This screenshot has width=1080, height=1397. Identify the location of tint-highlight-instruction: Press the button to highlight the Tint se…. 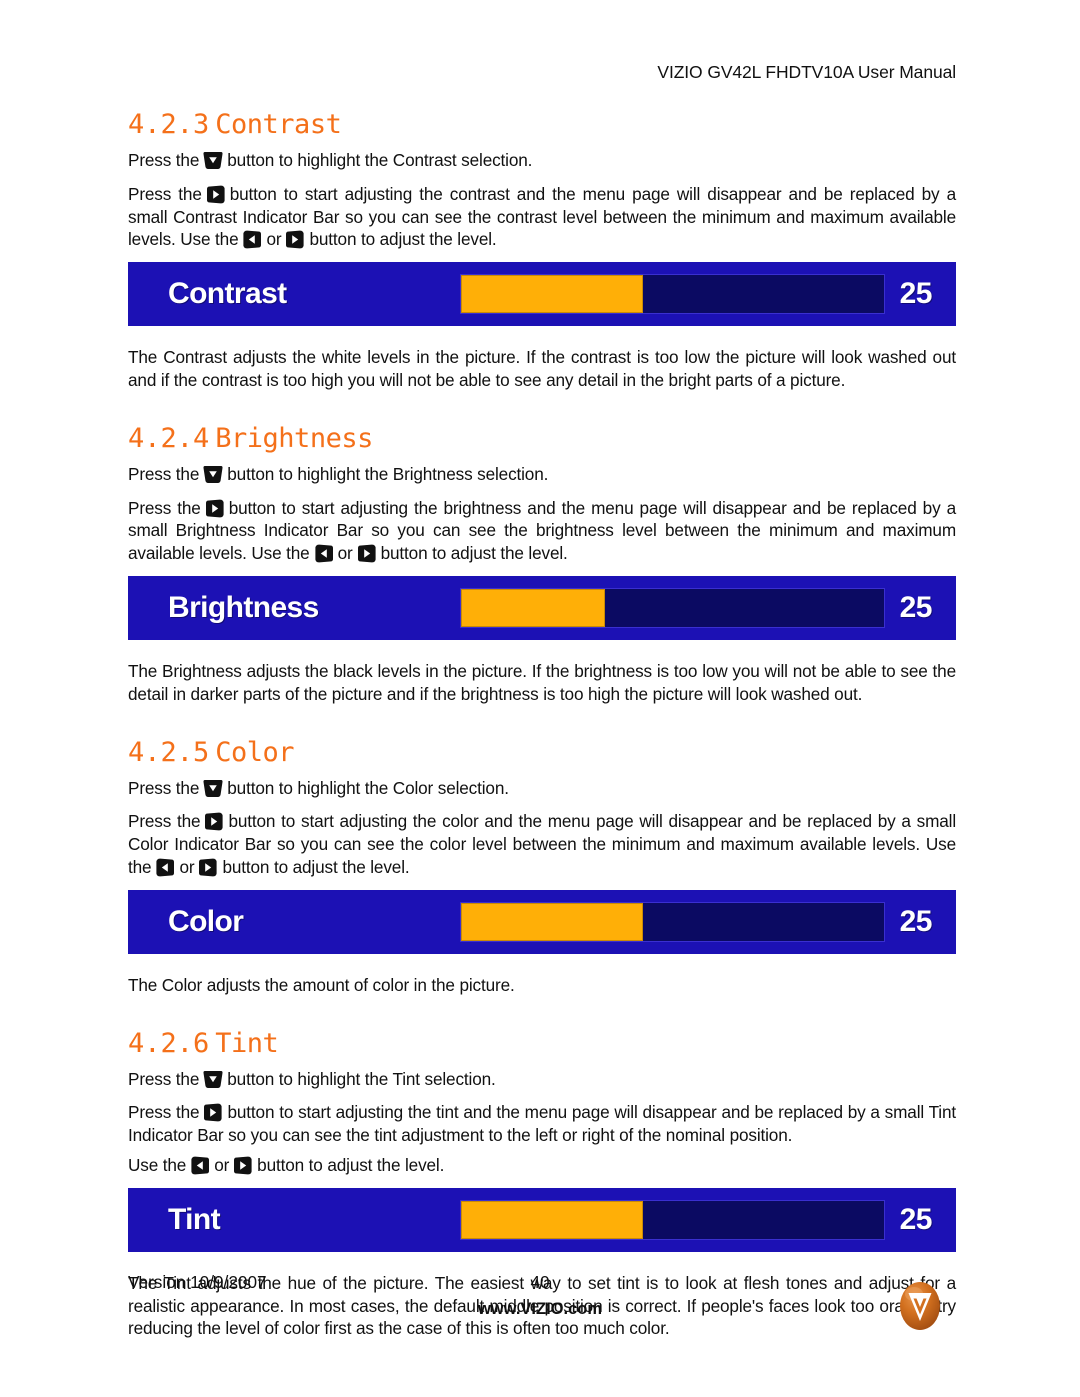
(542, 1079).